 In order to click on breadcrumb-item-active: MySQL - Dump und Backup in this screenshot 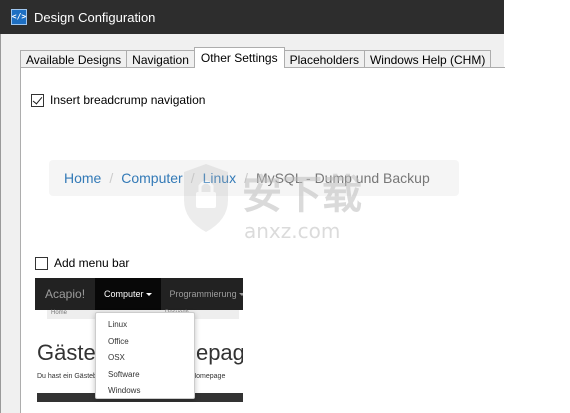, I will do `click(342, 178)`.